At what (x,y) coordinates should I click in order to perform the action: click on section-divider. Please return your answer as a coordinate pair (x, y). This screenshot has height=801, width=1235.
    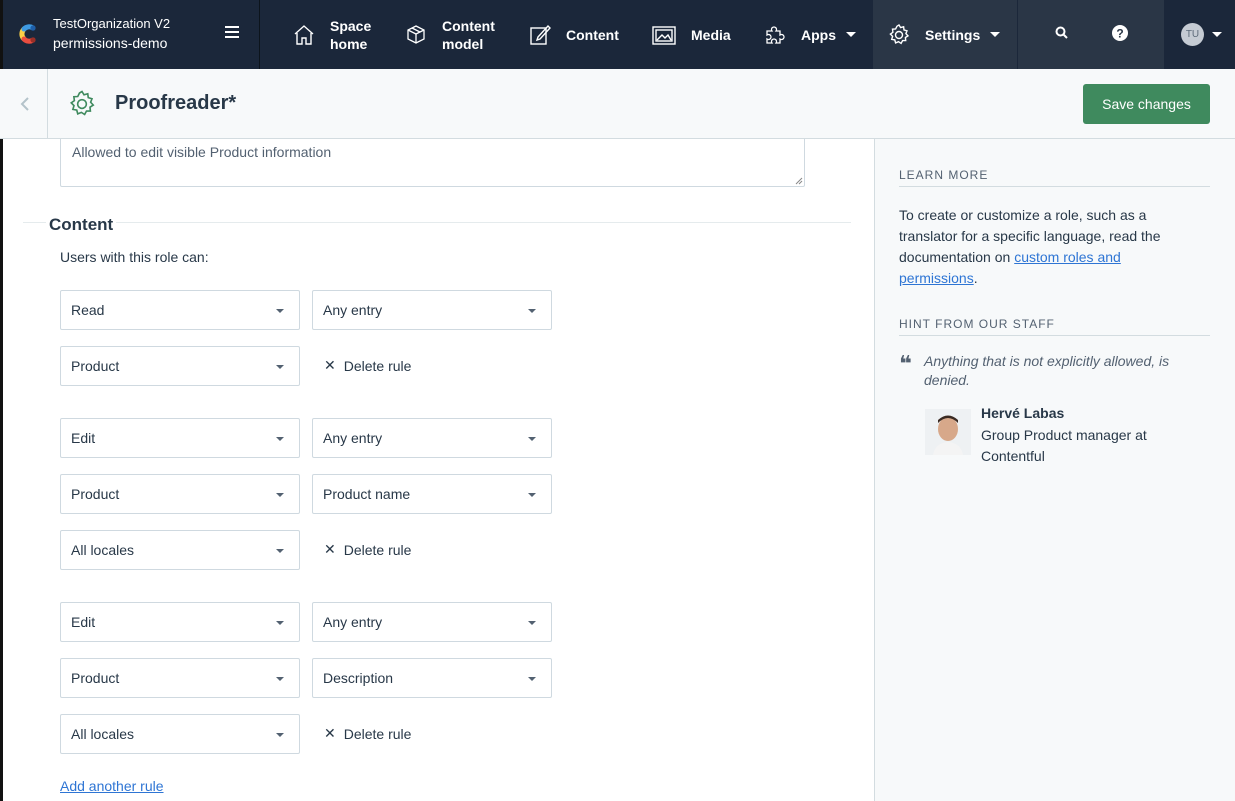
    Looking at the image, I should click on (437, 222).